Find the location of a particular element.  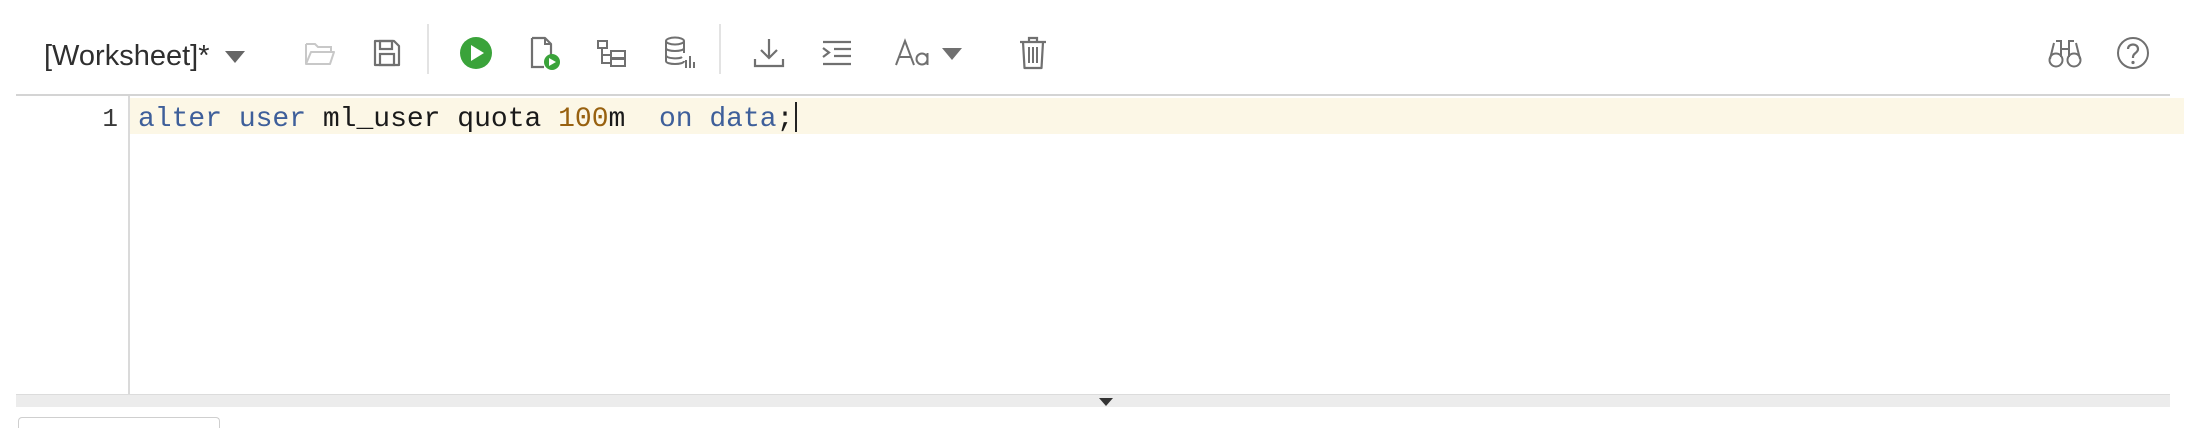

autotrace-icon is located at coordinates (680, 52).